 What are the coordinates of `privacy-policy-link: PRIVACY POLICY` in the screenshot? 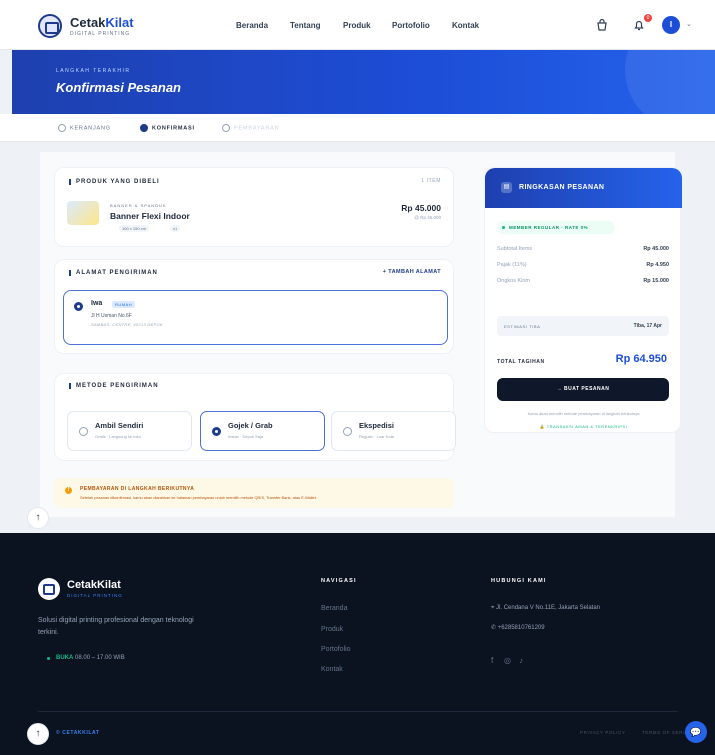 It's located at (603, 732).